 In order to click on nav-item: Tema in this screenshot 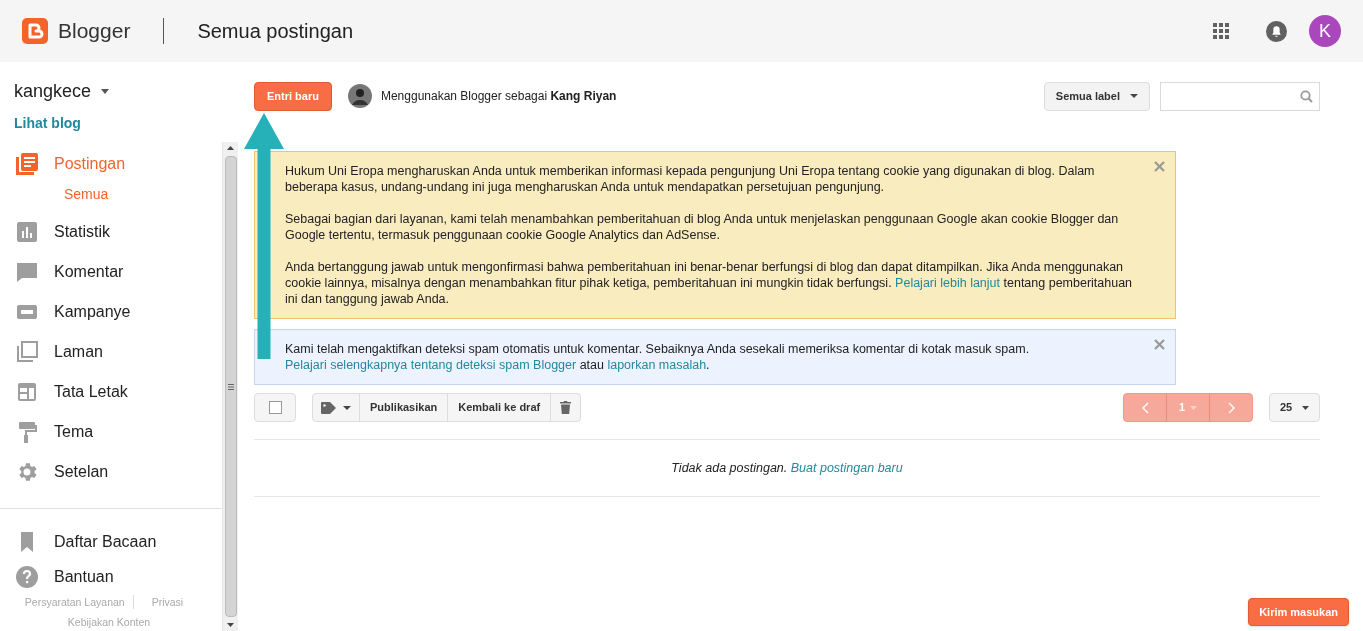, I will do `click(74, 432)`.